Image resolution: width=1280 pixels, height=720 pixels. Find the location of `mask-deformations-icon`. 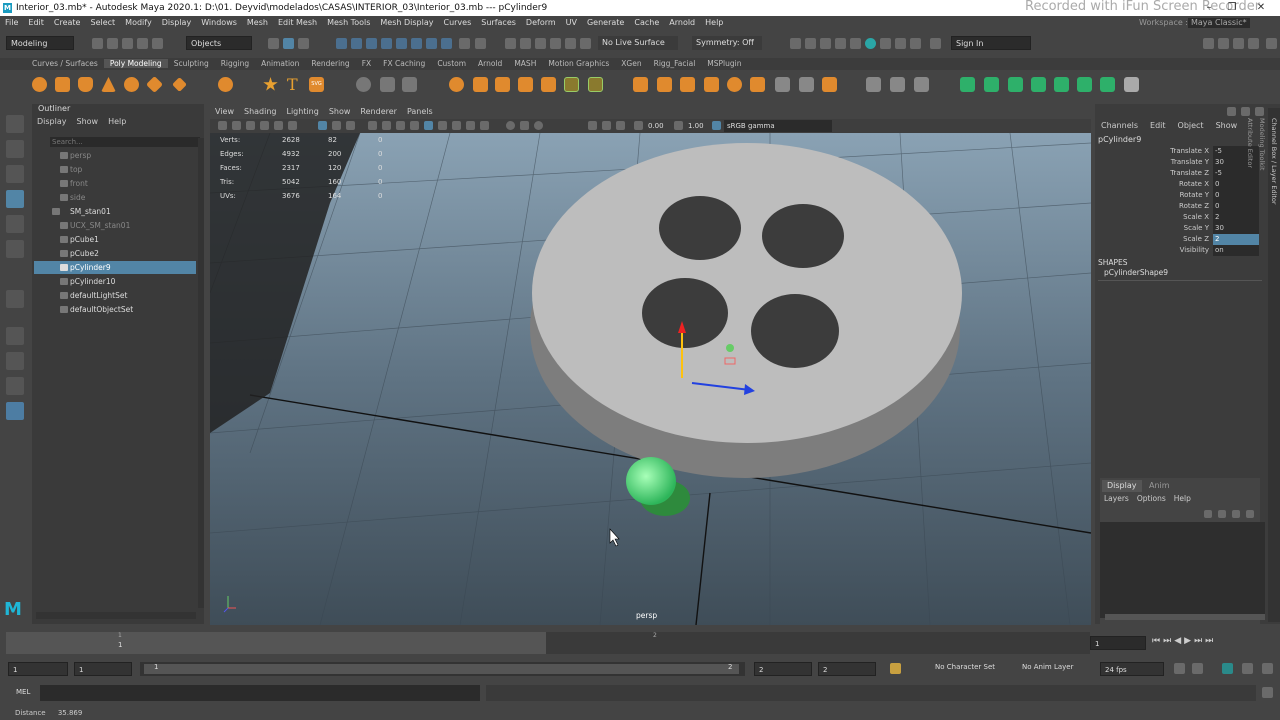

mask-deformations-icon is located at coordinates (401, 43).